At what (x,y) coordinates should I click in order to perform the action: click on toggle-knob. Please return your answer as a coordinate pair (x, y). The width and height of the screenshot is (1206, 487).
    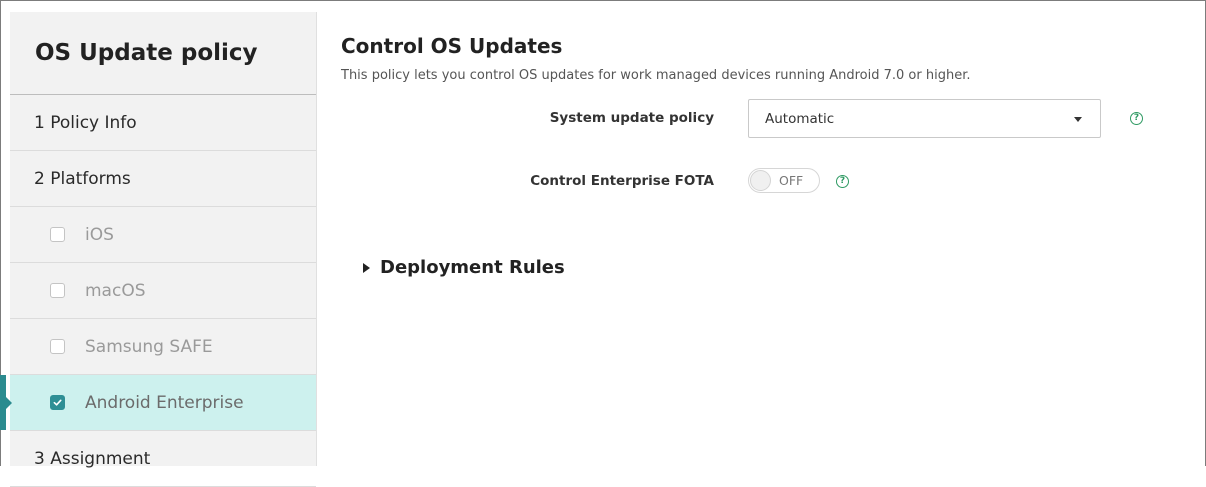
    Looking at the image, I should click on (760, 180).